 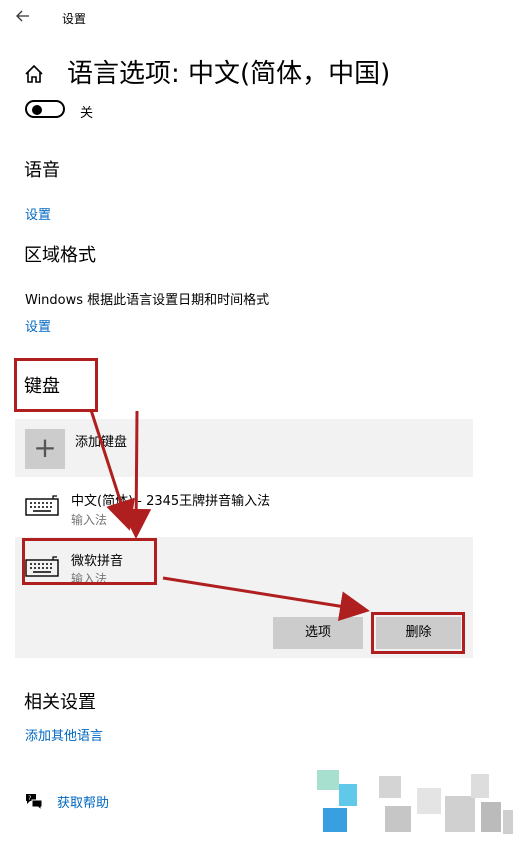 I want to click on watermark-image, so click(x=412, y=805).